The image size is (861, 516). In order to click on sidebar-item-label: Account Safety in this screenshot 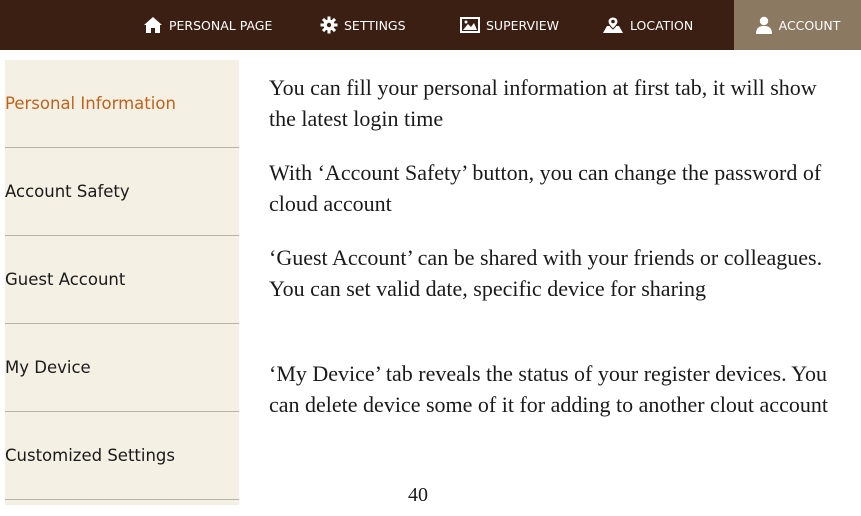, I will do `click(67, 191)`.